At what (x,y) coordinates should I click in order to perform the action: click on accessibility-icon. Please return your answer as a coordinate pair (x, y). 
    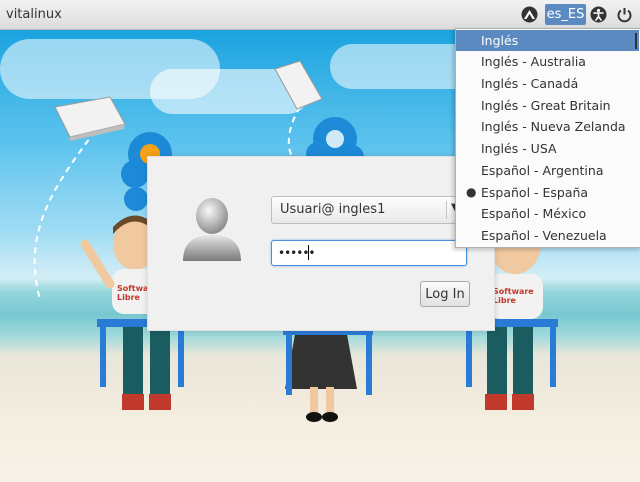
    Looking at the image, I should click on (598, 14).